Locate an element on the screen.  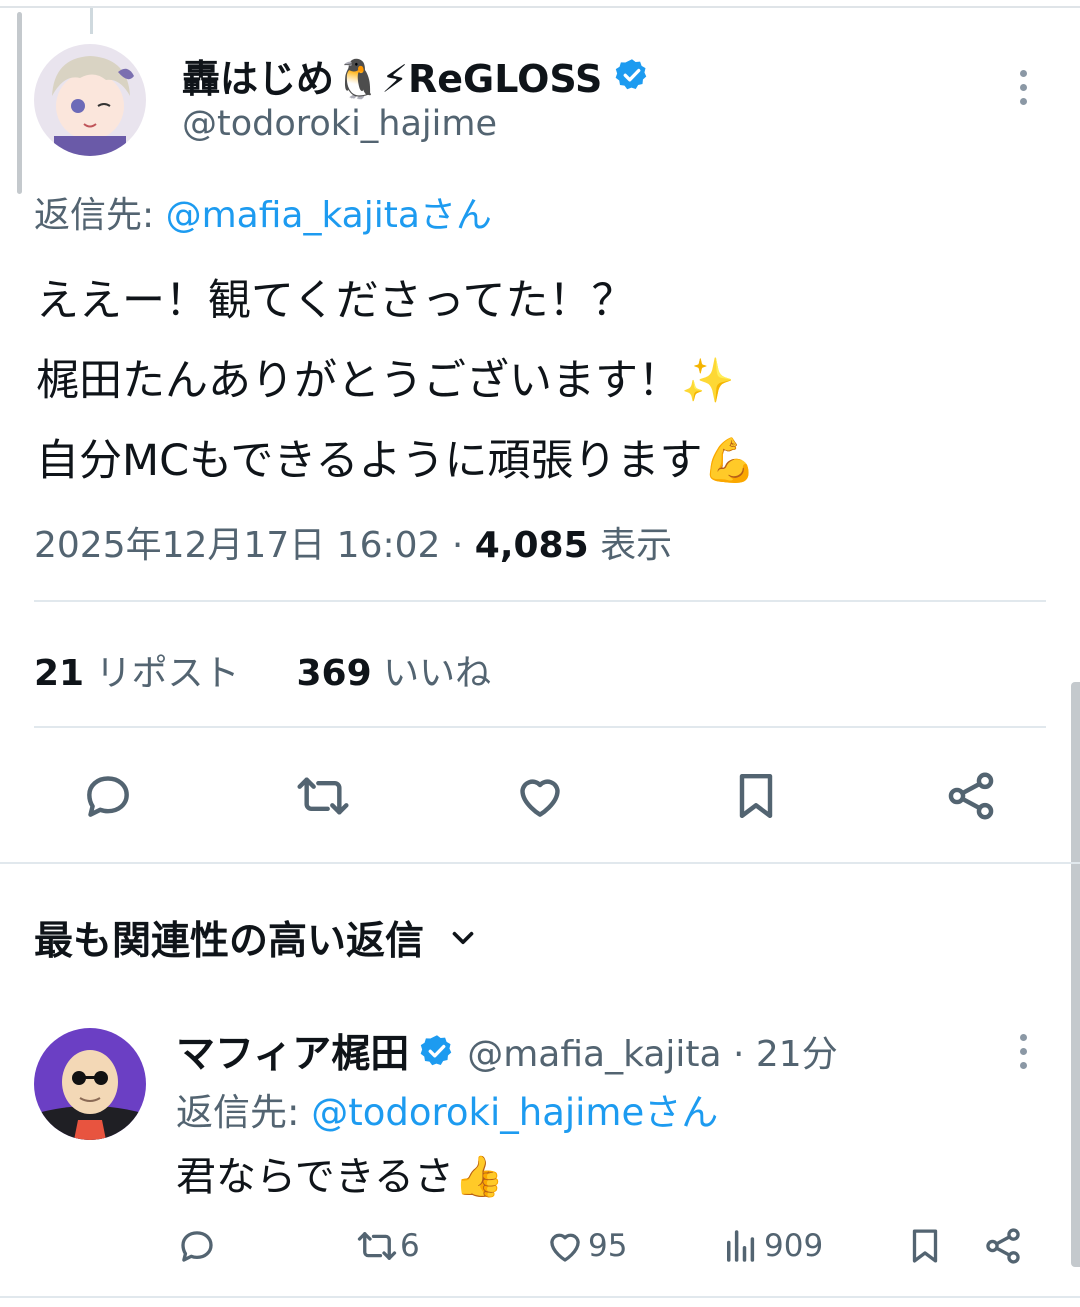
reply-sort-dropdown: 最も関連性の高い返信 is located at coordinates (257, 938).